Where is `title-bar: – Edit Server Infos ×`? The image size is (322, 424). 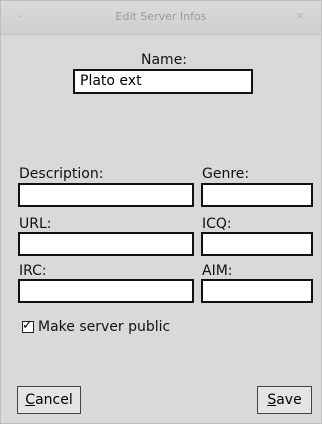 title-bar: – Edit Server Infos × is located at coordinates (161, 18).